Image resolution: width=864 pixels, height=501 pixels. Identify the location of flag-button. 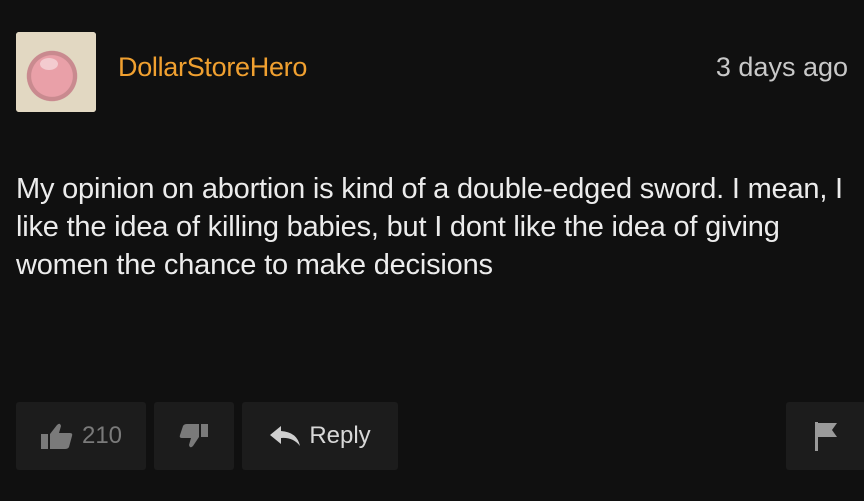
(825, 436).